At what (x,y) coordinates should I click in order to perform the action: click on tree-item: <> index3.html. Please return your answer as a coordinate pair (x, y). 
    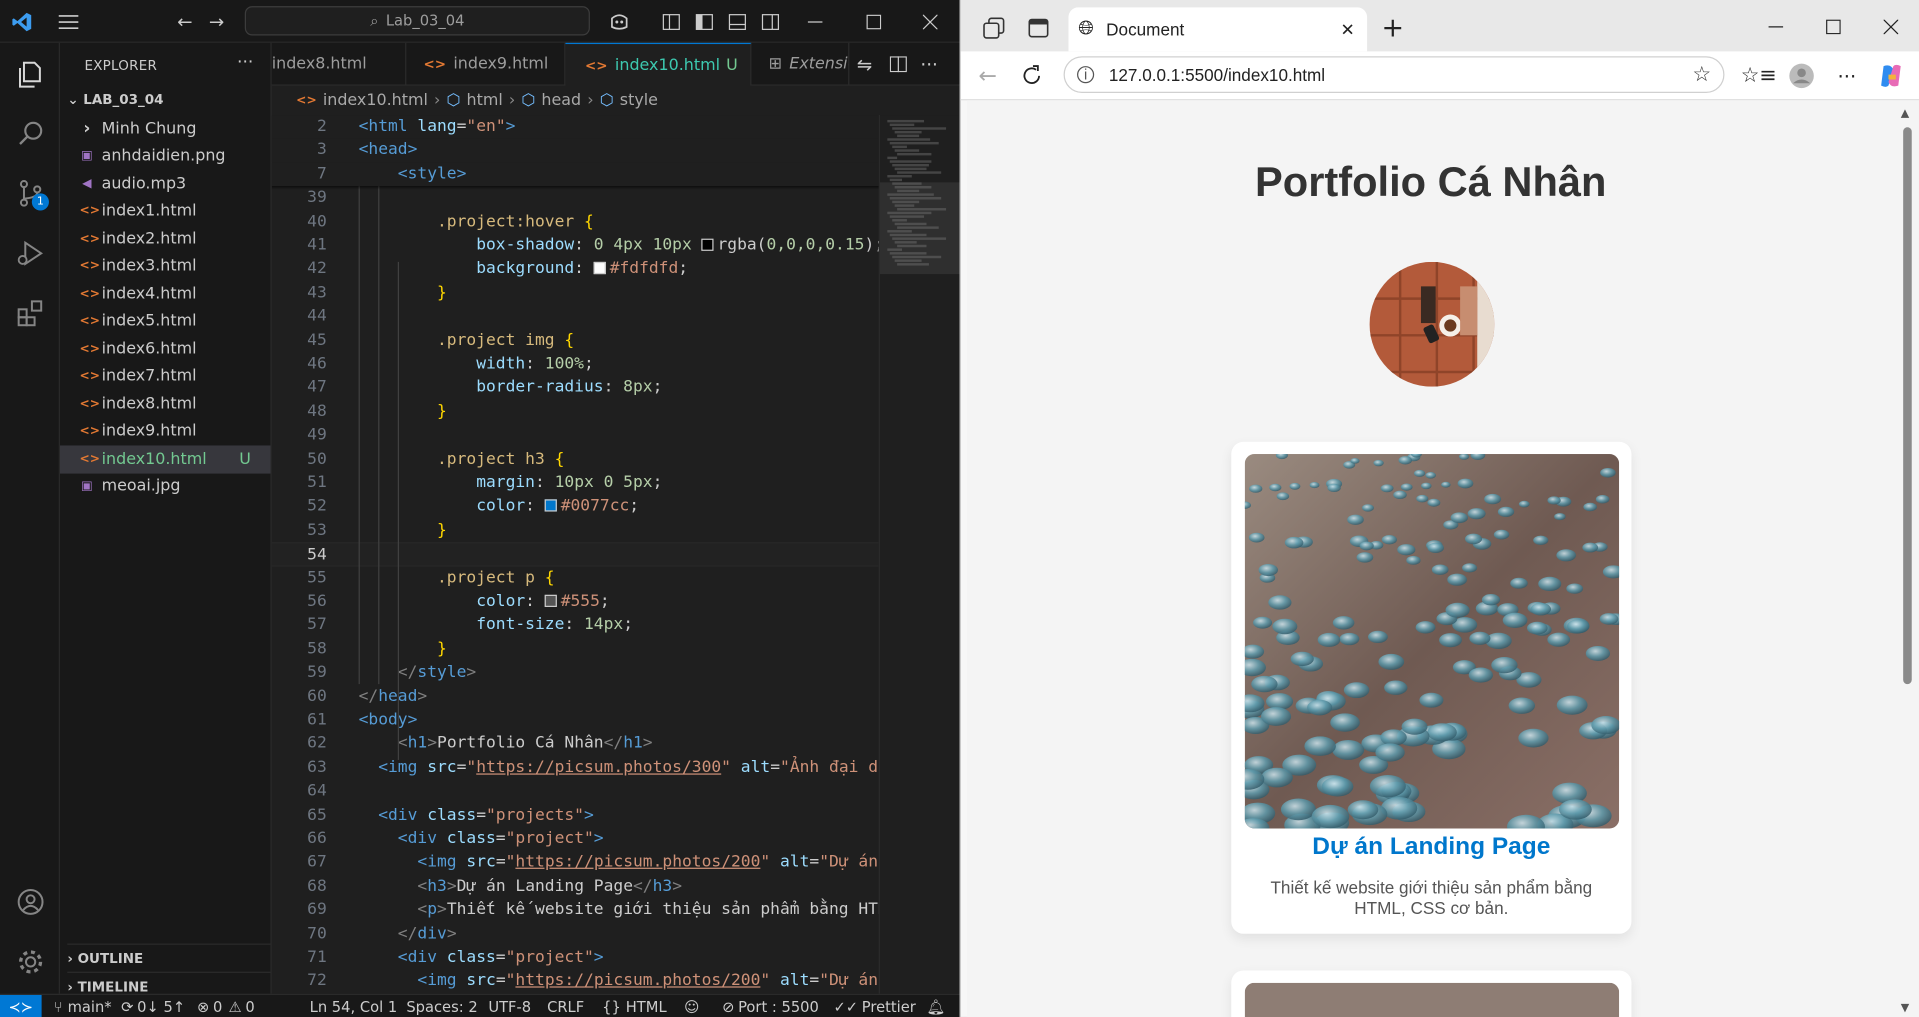
    Looking at the image, I should click on (165, 267).